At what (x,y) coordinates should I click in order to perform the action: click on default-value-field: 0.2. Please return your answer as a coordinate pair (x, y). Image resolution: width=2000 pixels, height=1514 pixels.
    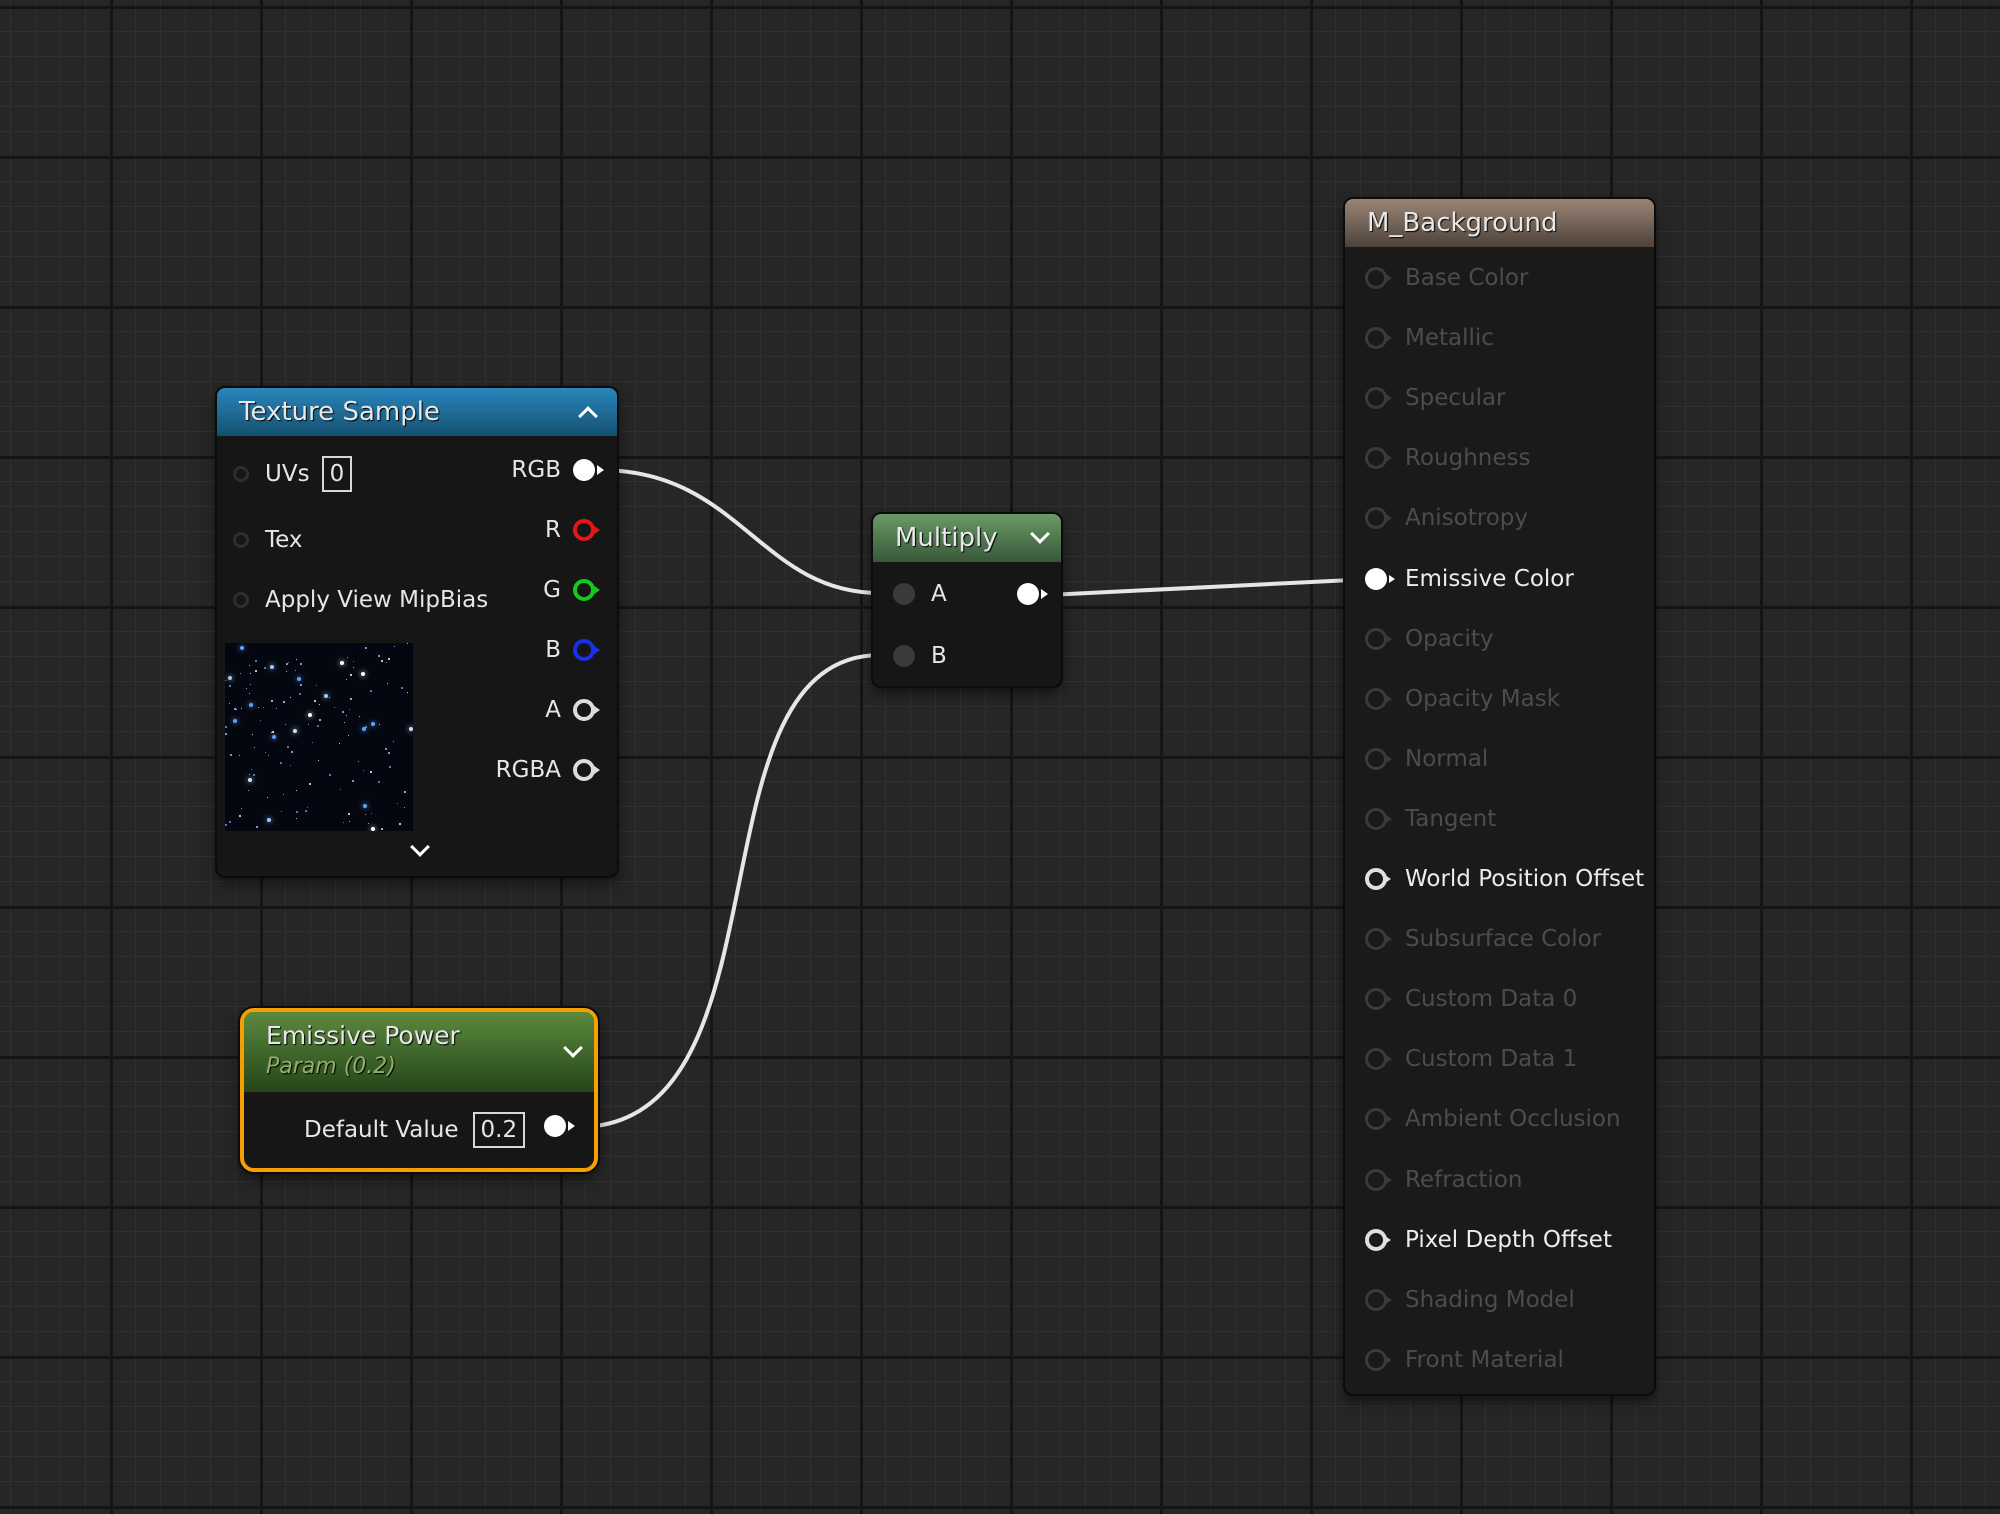
    Looking at the image, I should click on (499, 1130).